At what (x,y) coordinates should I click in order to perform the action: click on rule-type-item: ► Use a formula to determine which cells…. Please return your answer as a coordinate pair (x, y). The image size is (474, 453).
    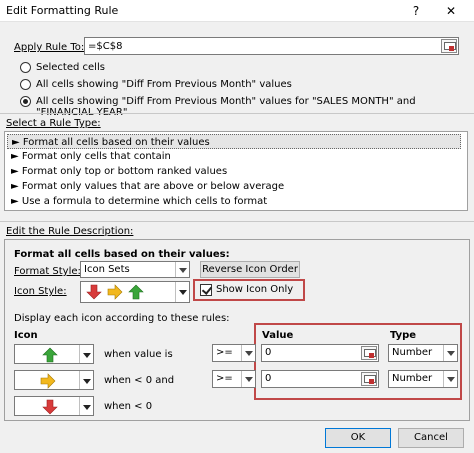
    Looking at the image, I should click on (234, 201).